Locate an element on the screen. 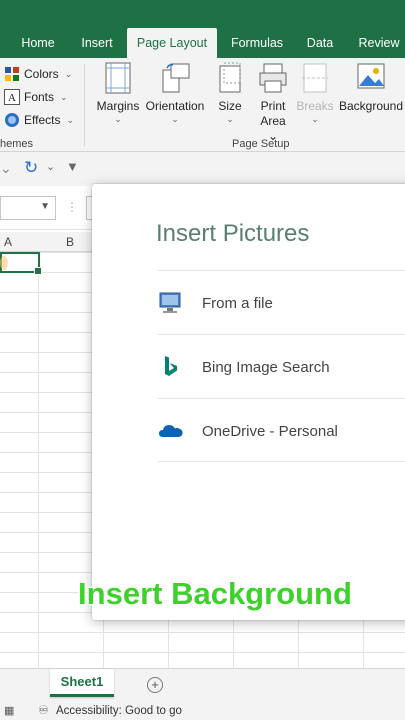 This screenshot has height=720, width=405. group-divider is located at coordinates (84, 105).